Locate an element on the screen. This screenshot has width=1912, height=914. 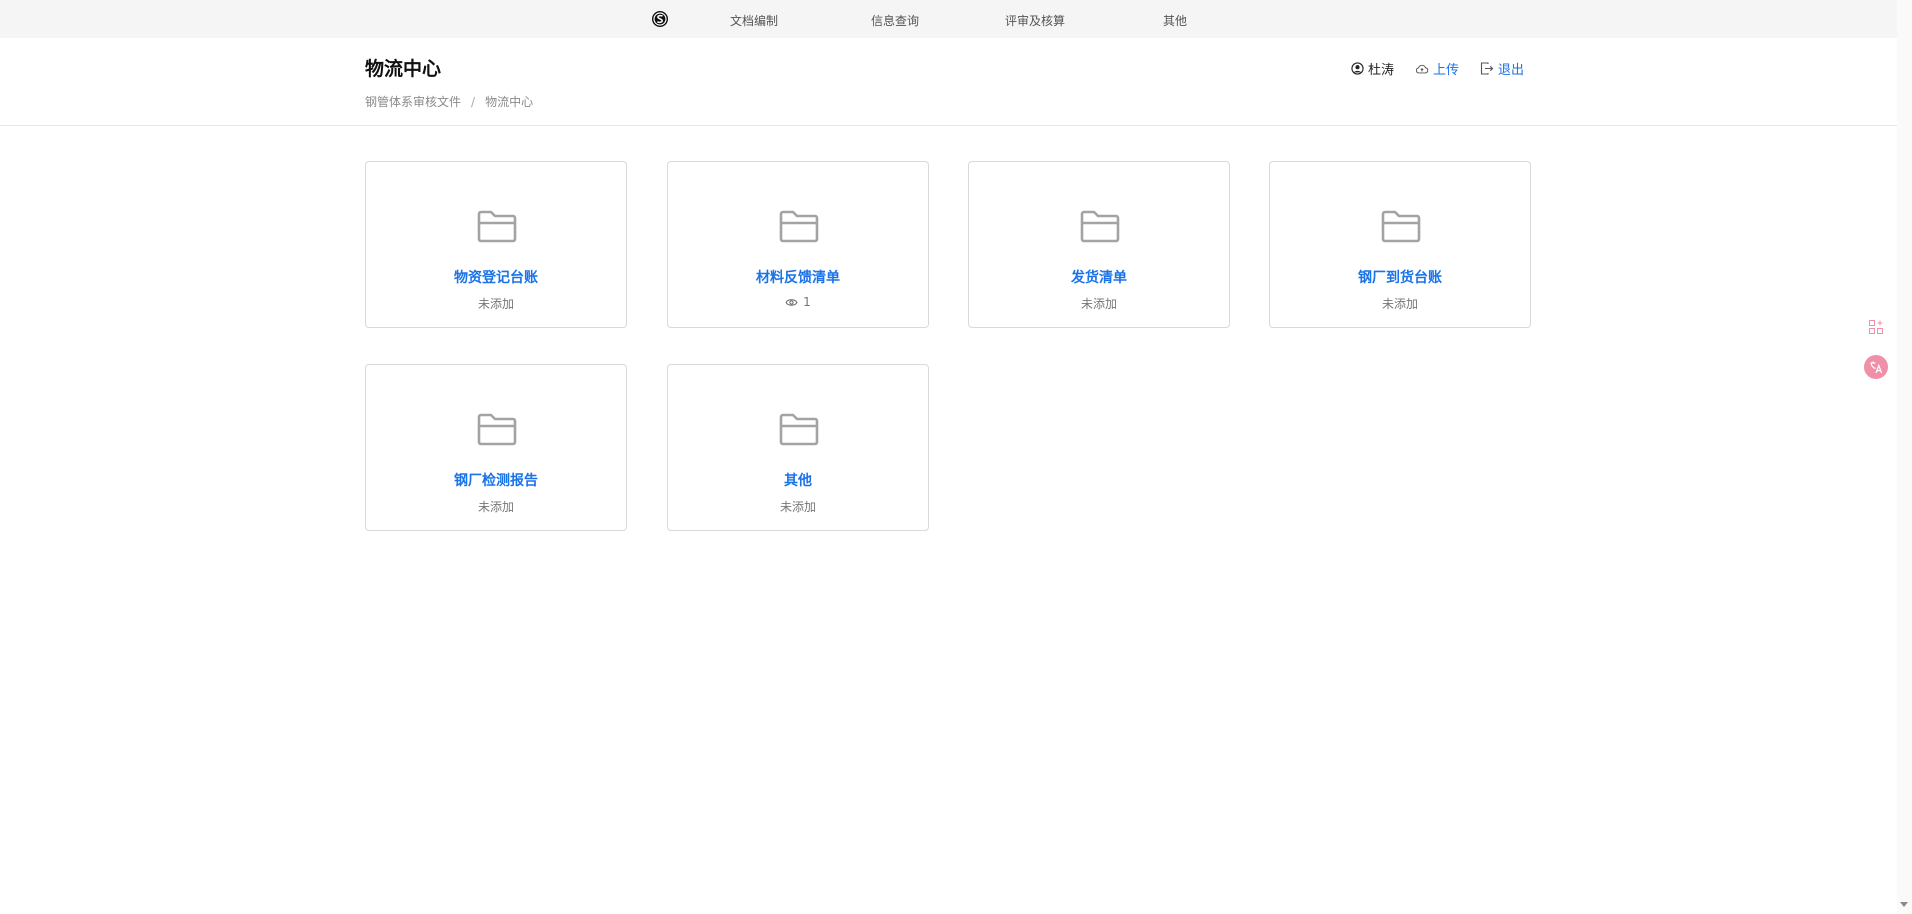
logo-icon is located at coordinates (660, 19).